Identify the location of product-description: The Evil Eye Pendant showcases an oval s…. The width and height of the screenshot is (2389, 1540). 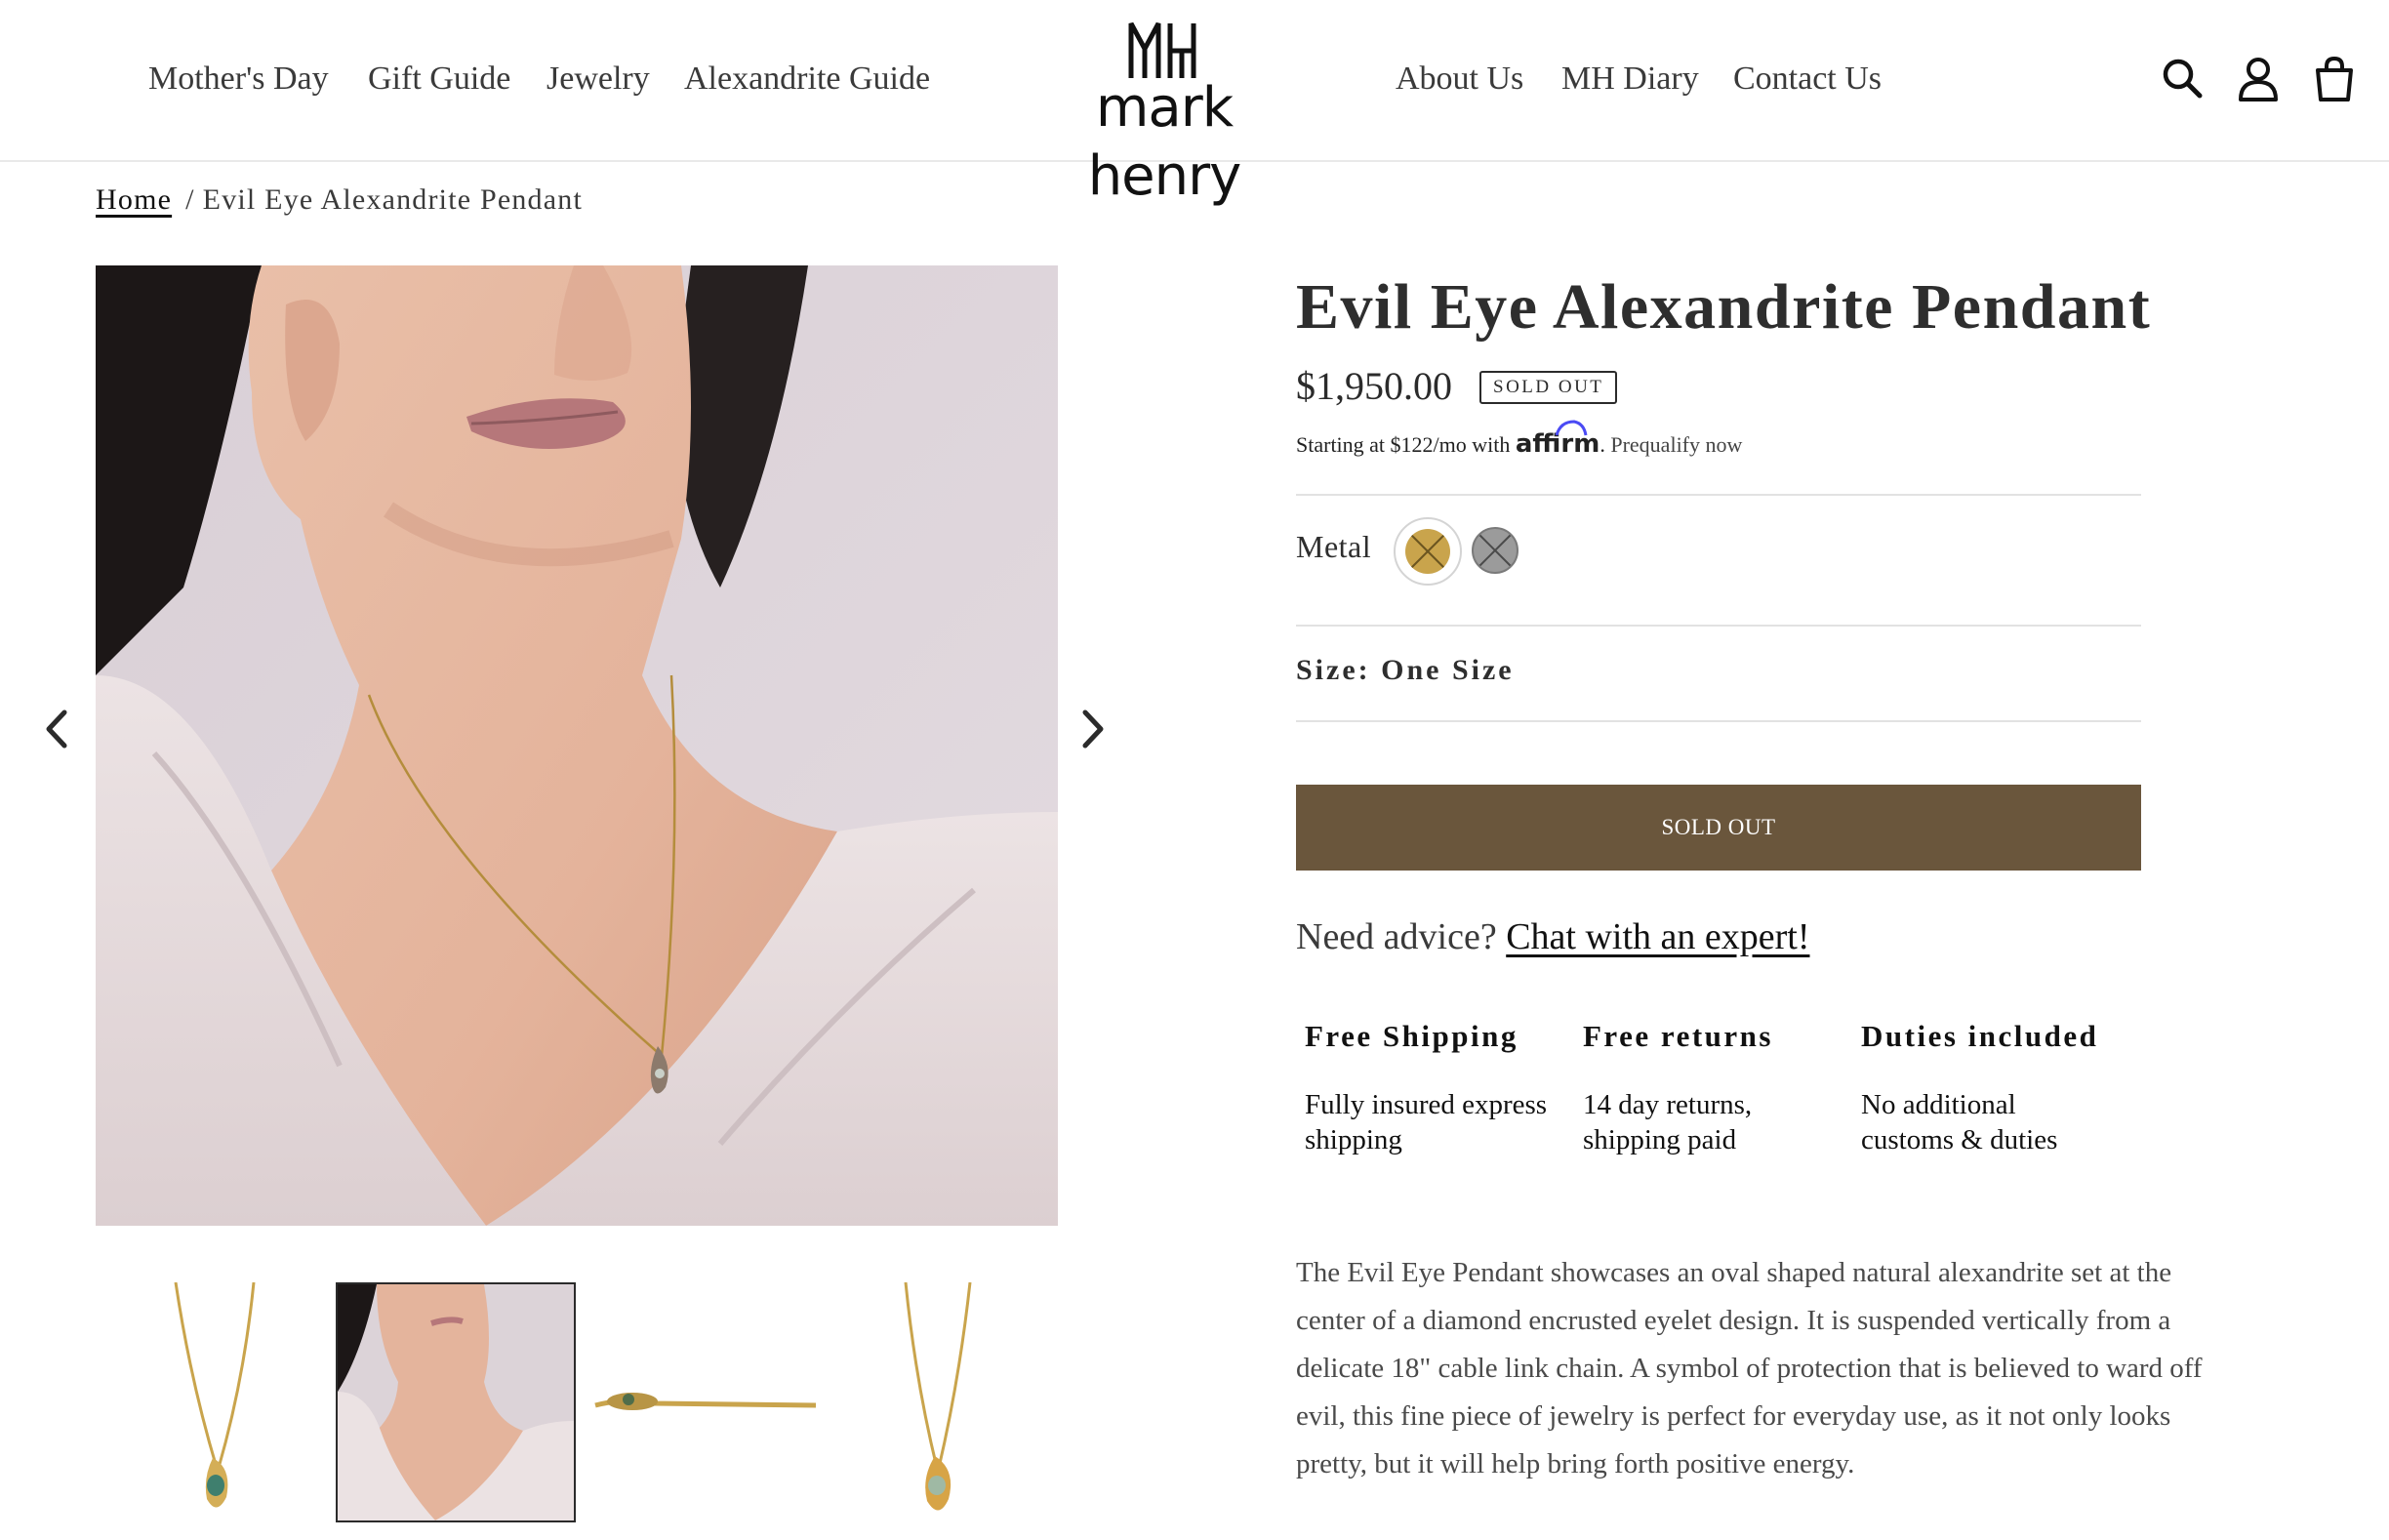
(1749, 1368).